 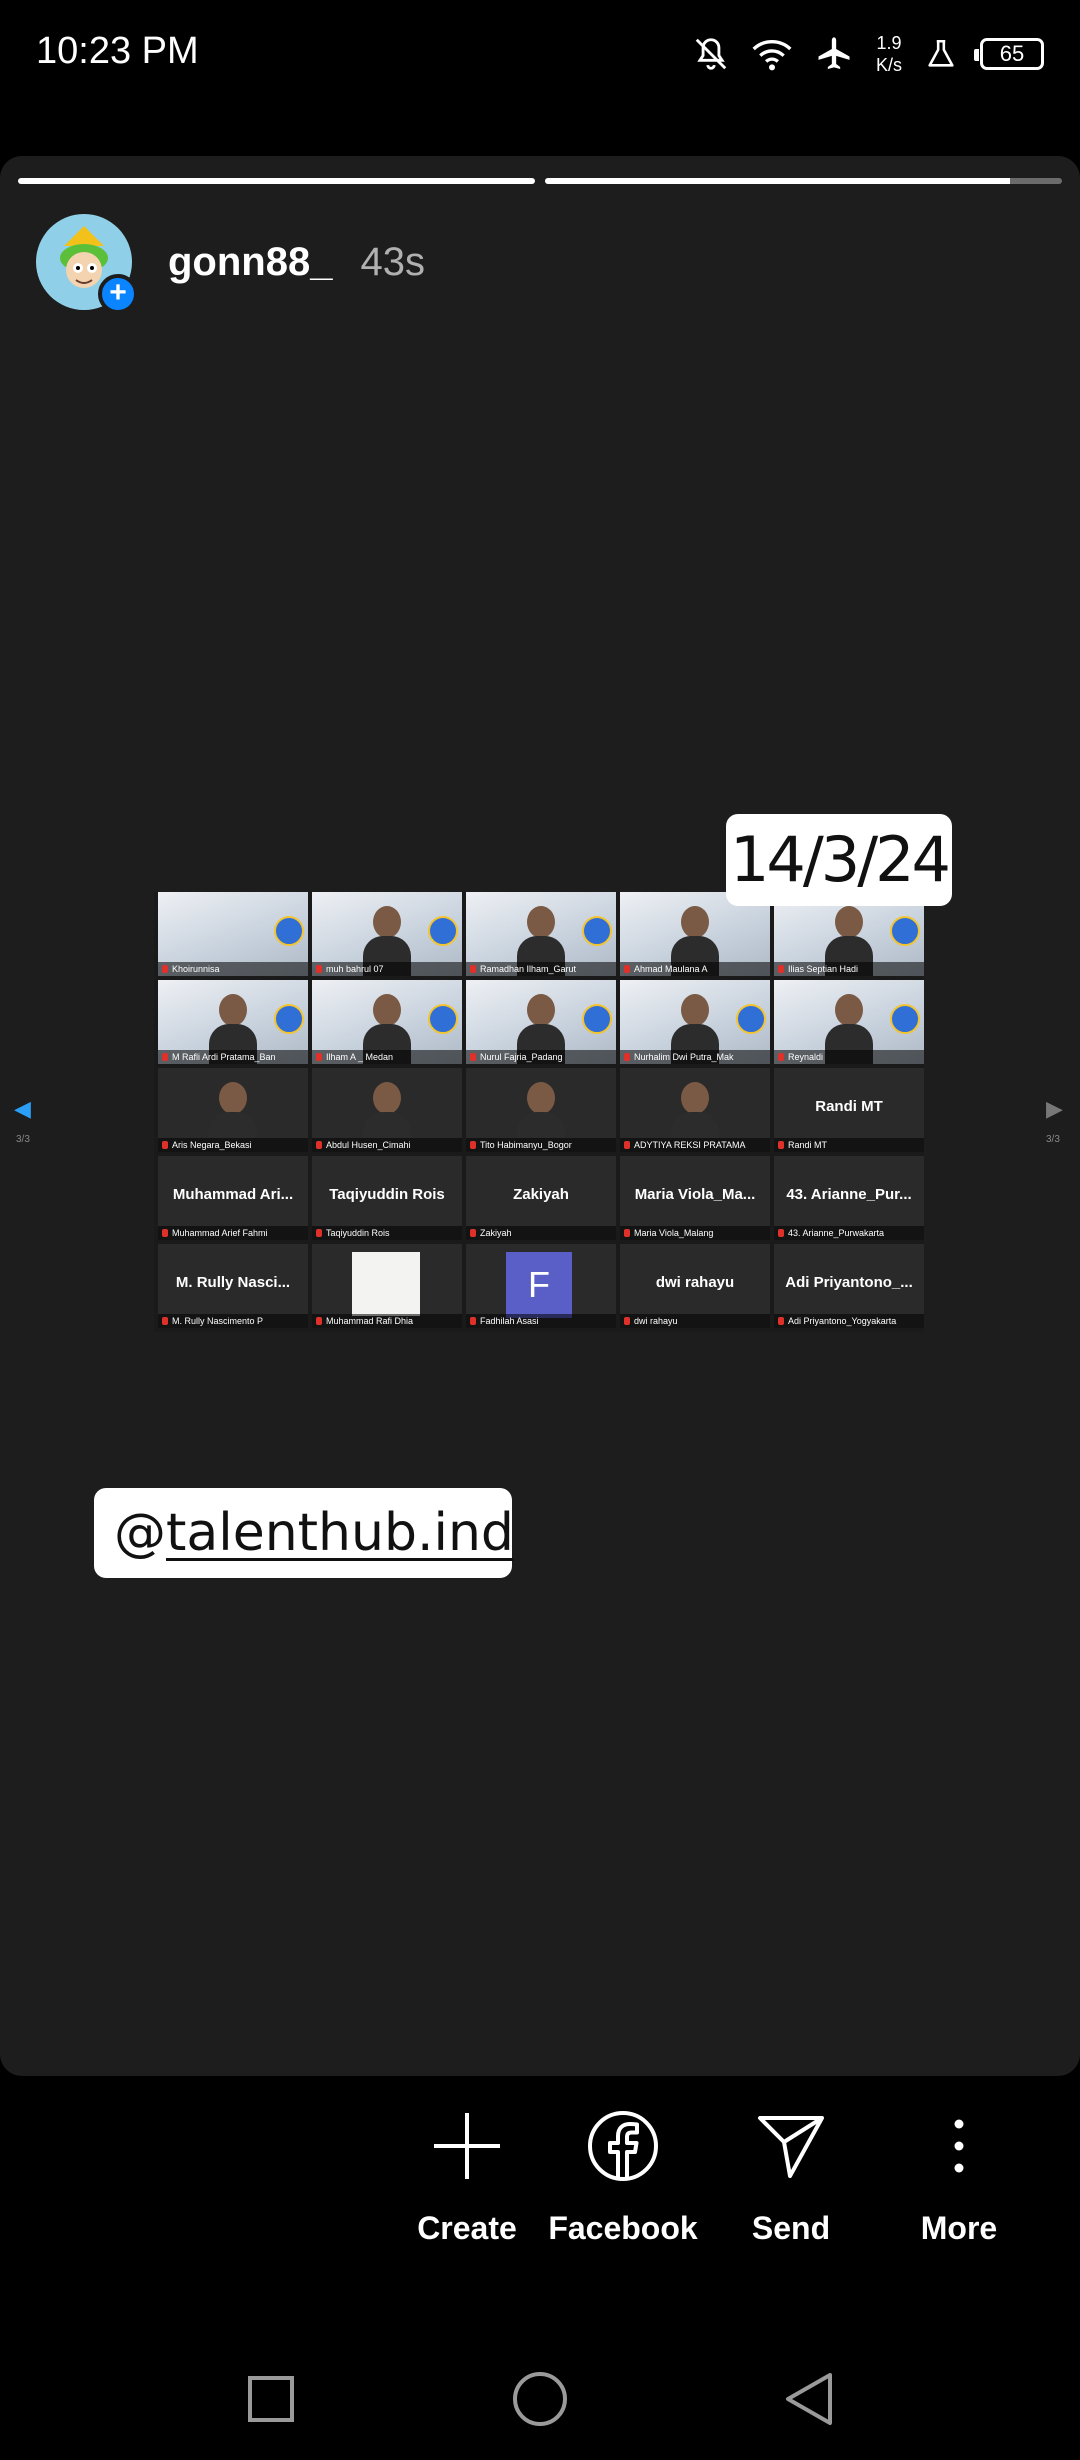 What do you see at coordinates (233, 1110) in the screenshot?
I see `participant-tile: Aris Negara_Bekasi` at bounding box center [233, 1110].